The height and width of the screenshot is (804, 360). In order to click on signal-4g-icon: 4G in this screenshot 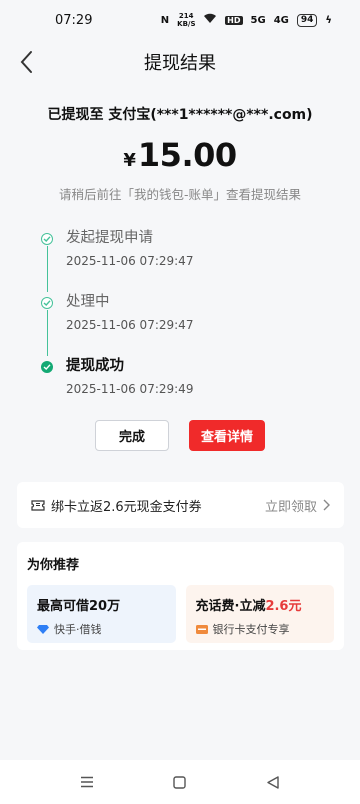, I will do `click(281, 20)`.